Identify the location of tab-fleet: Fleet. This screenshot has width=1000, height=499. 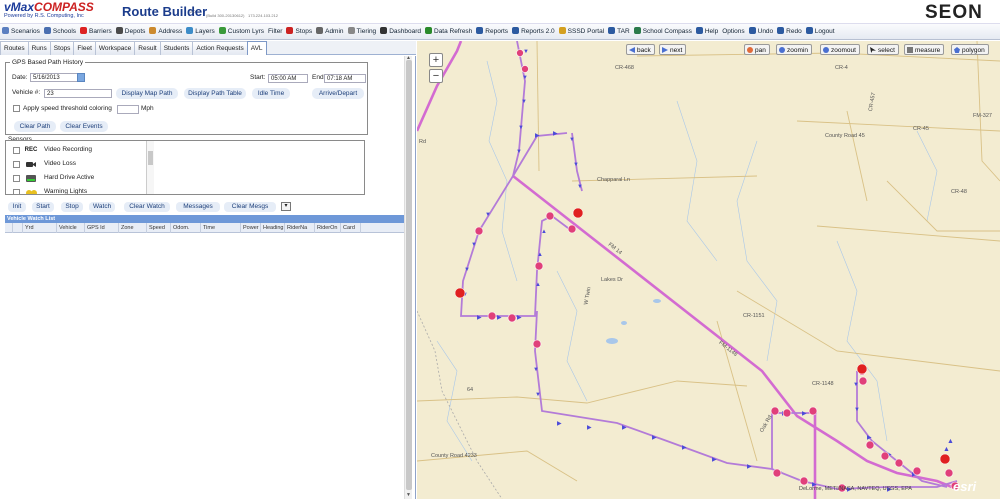
(84, 48).